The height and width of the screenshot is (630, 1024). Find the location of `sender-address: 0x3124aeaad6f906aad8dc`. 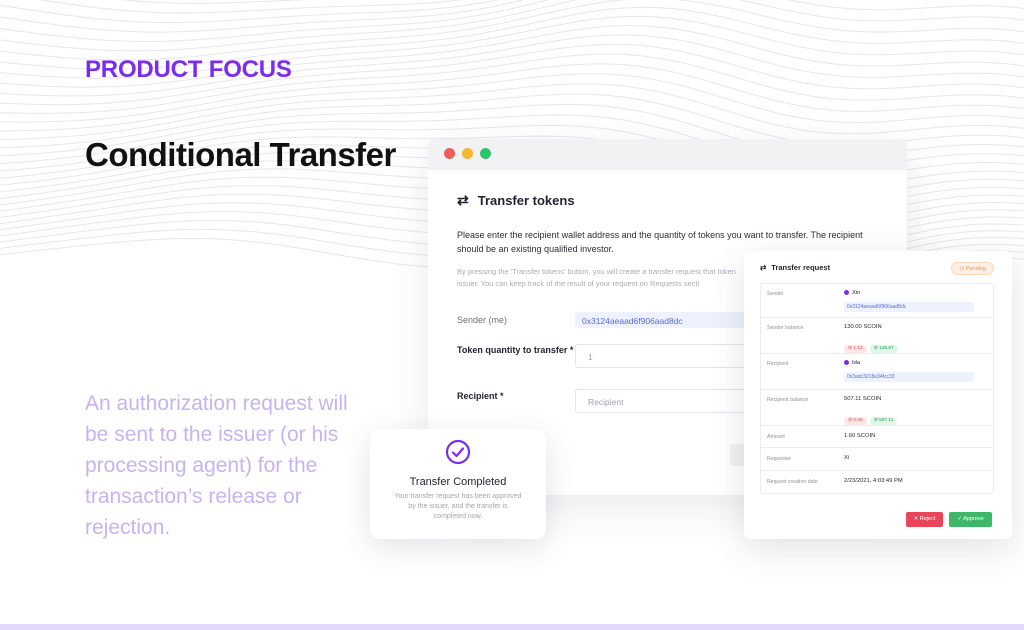

sender-address: 0x3124aeaad6f906aad8dc is located at coordinates (909, 307).